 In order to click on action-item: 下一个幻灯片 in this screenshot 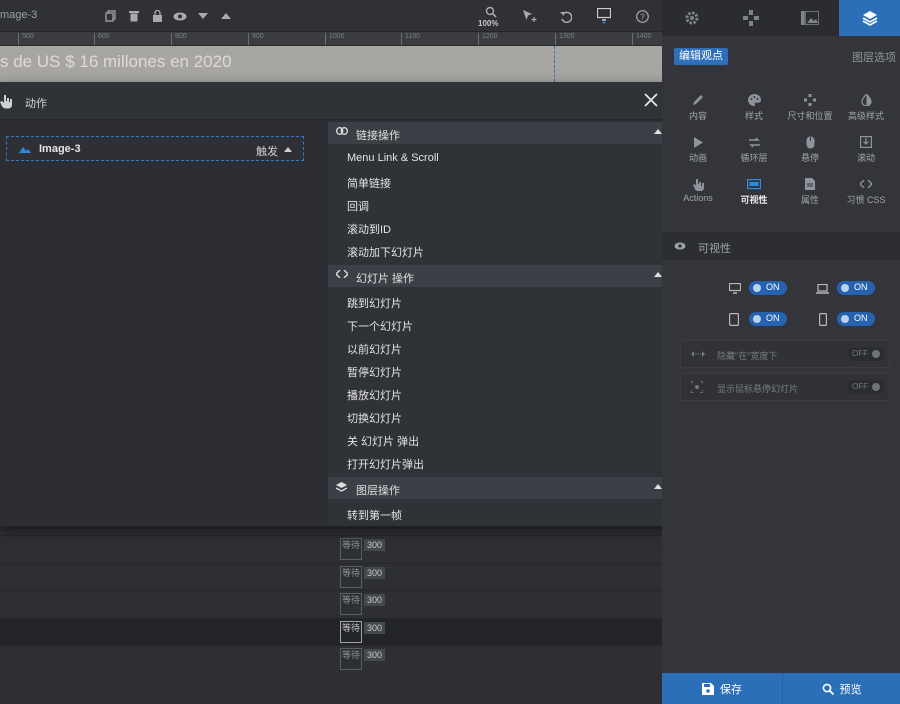, I will do `click(380, 326)`.